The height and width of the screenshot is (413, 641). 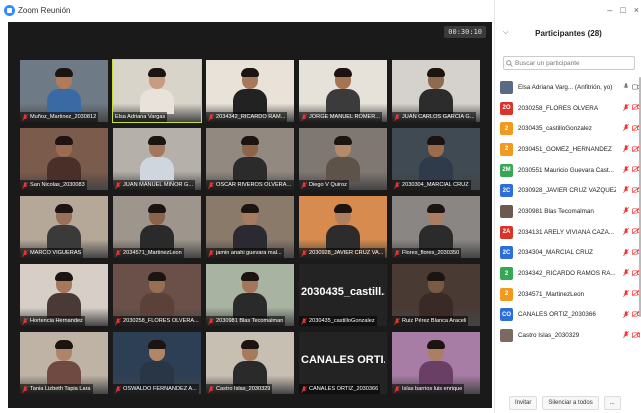 I want to click on video-tile: MARCO VIGUERAS, so click(x=64, y=227).